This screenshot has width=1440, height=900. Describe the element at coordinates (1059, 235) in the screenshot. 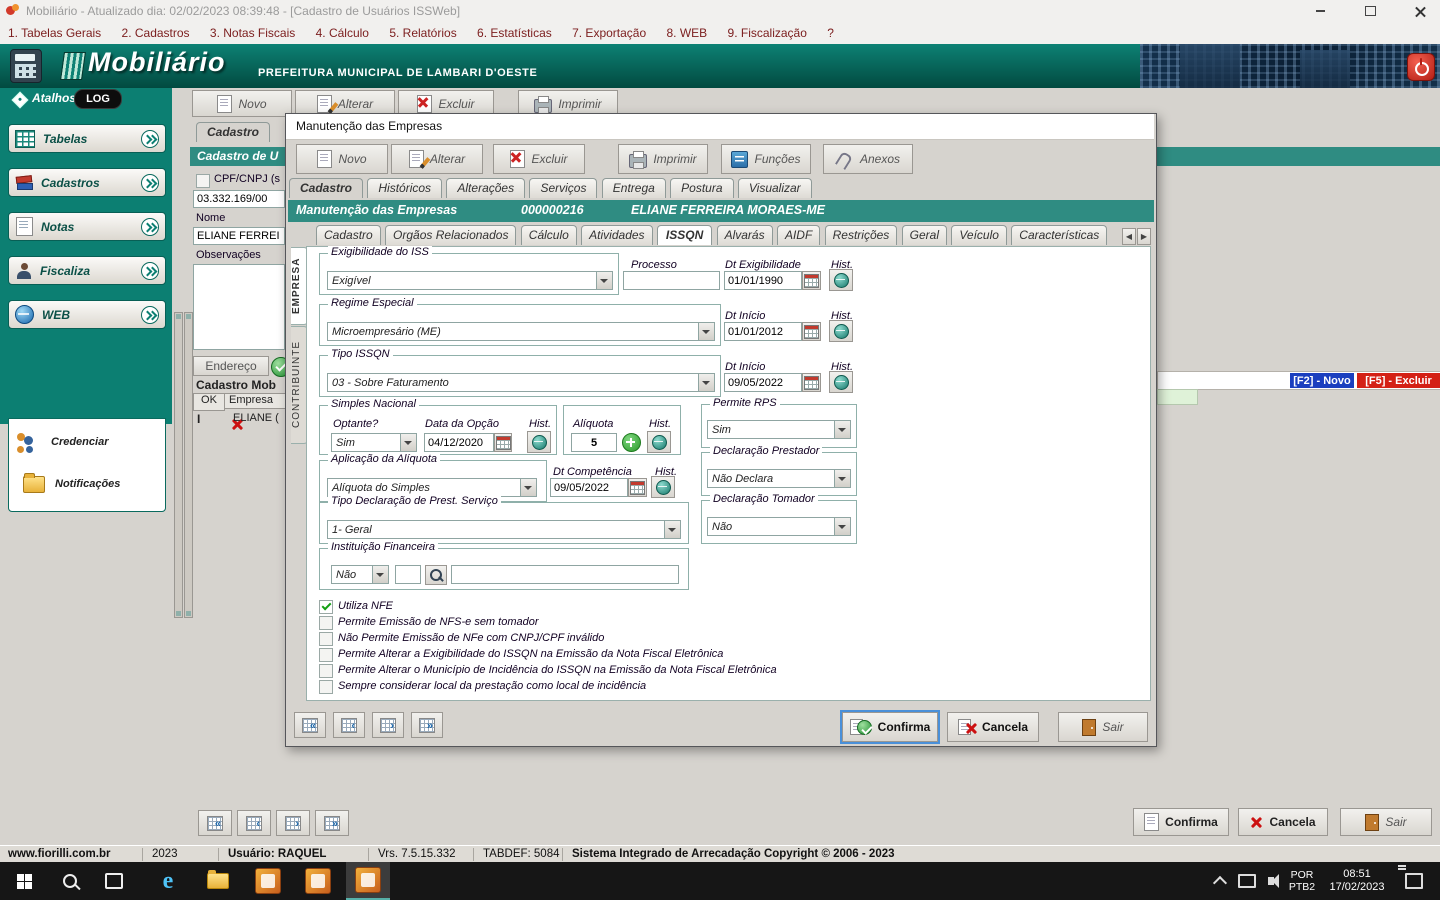

I see `tab-caracteristicas: Características` at that location.